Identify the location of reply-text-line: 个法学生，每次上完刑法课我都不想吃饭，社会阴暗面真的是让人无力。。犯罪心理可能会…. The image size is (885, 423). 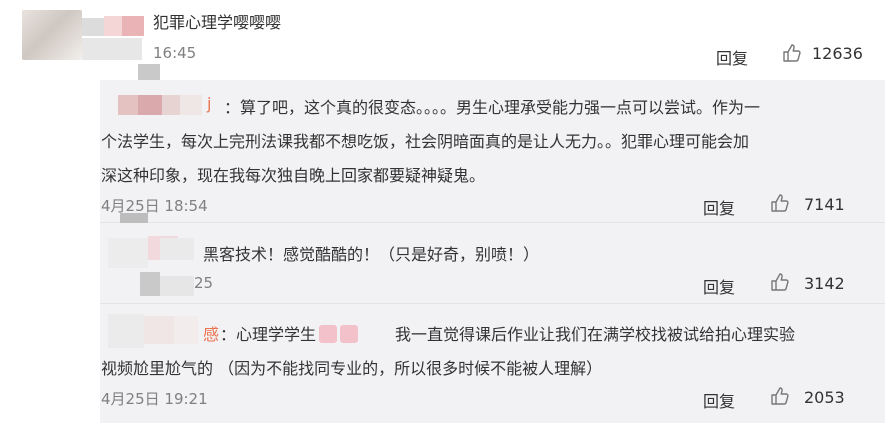
(425, 141).